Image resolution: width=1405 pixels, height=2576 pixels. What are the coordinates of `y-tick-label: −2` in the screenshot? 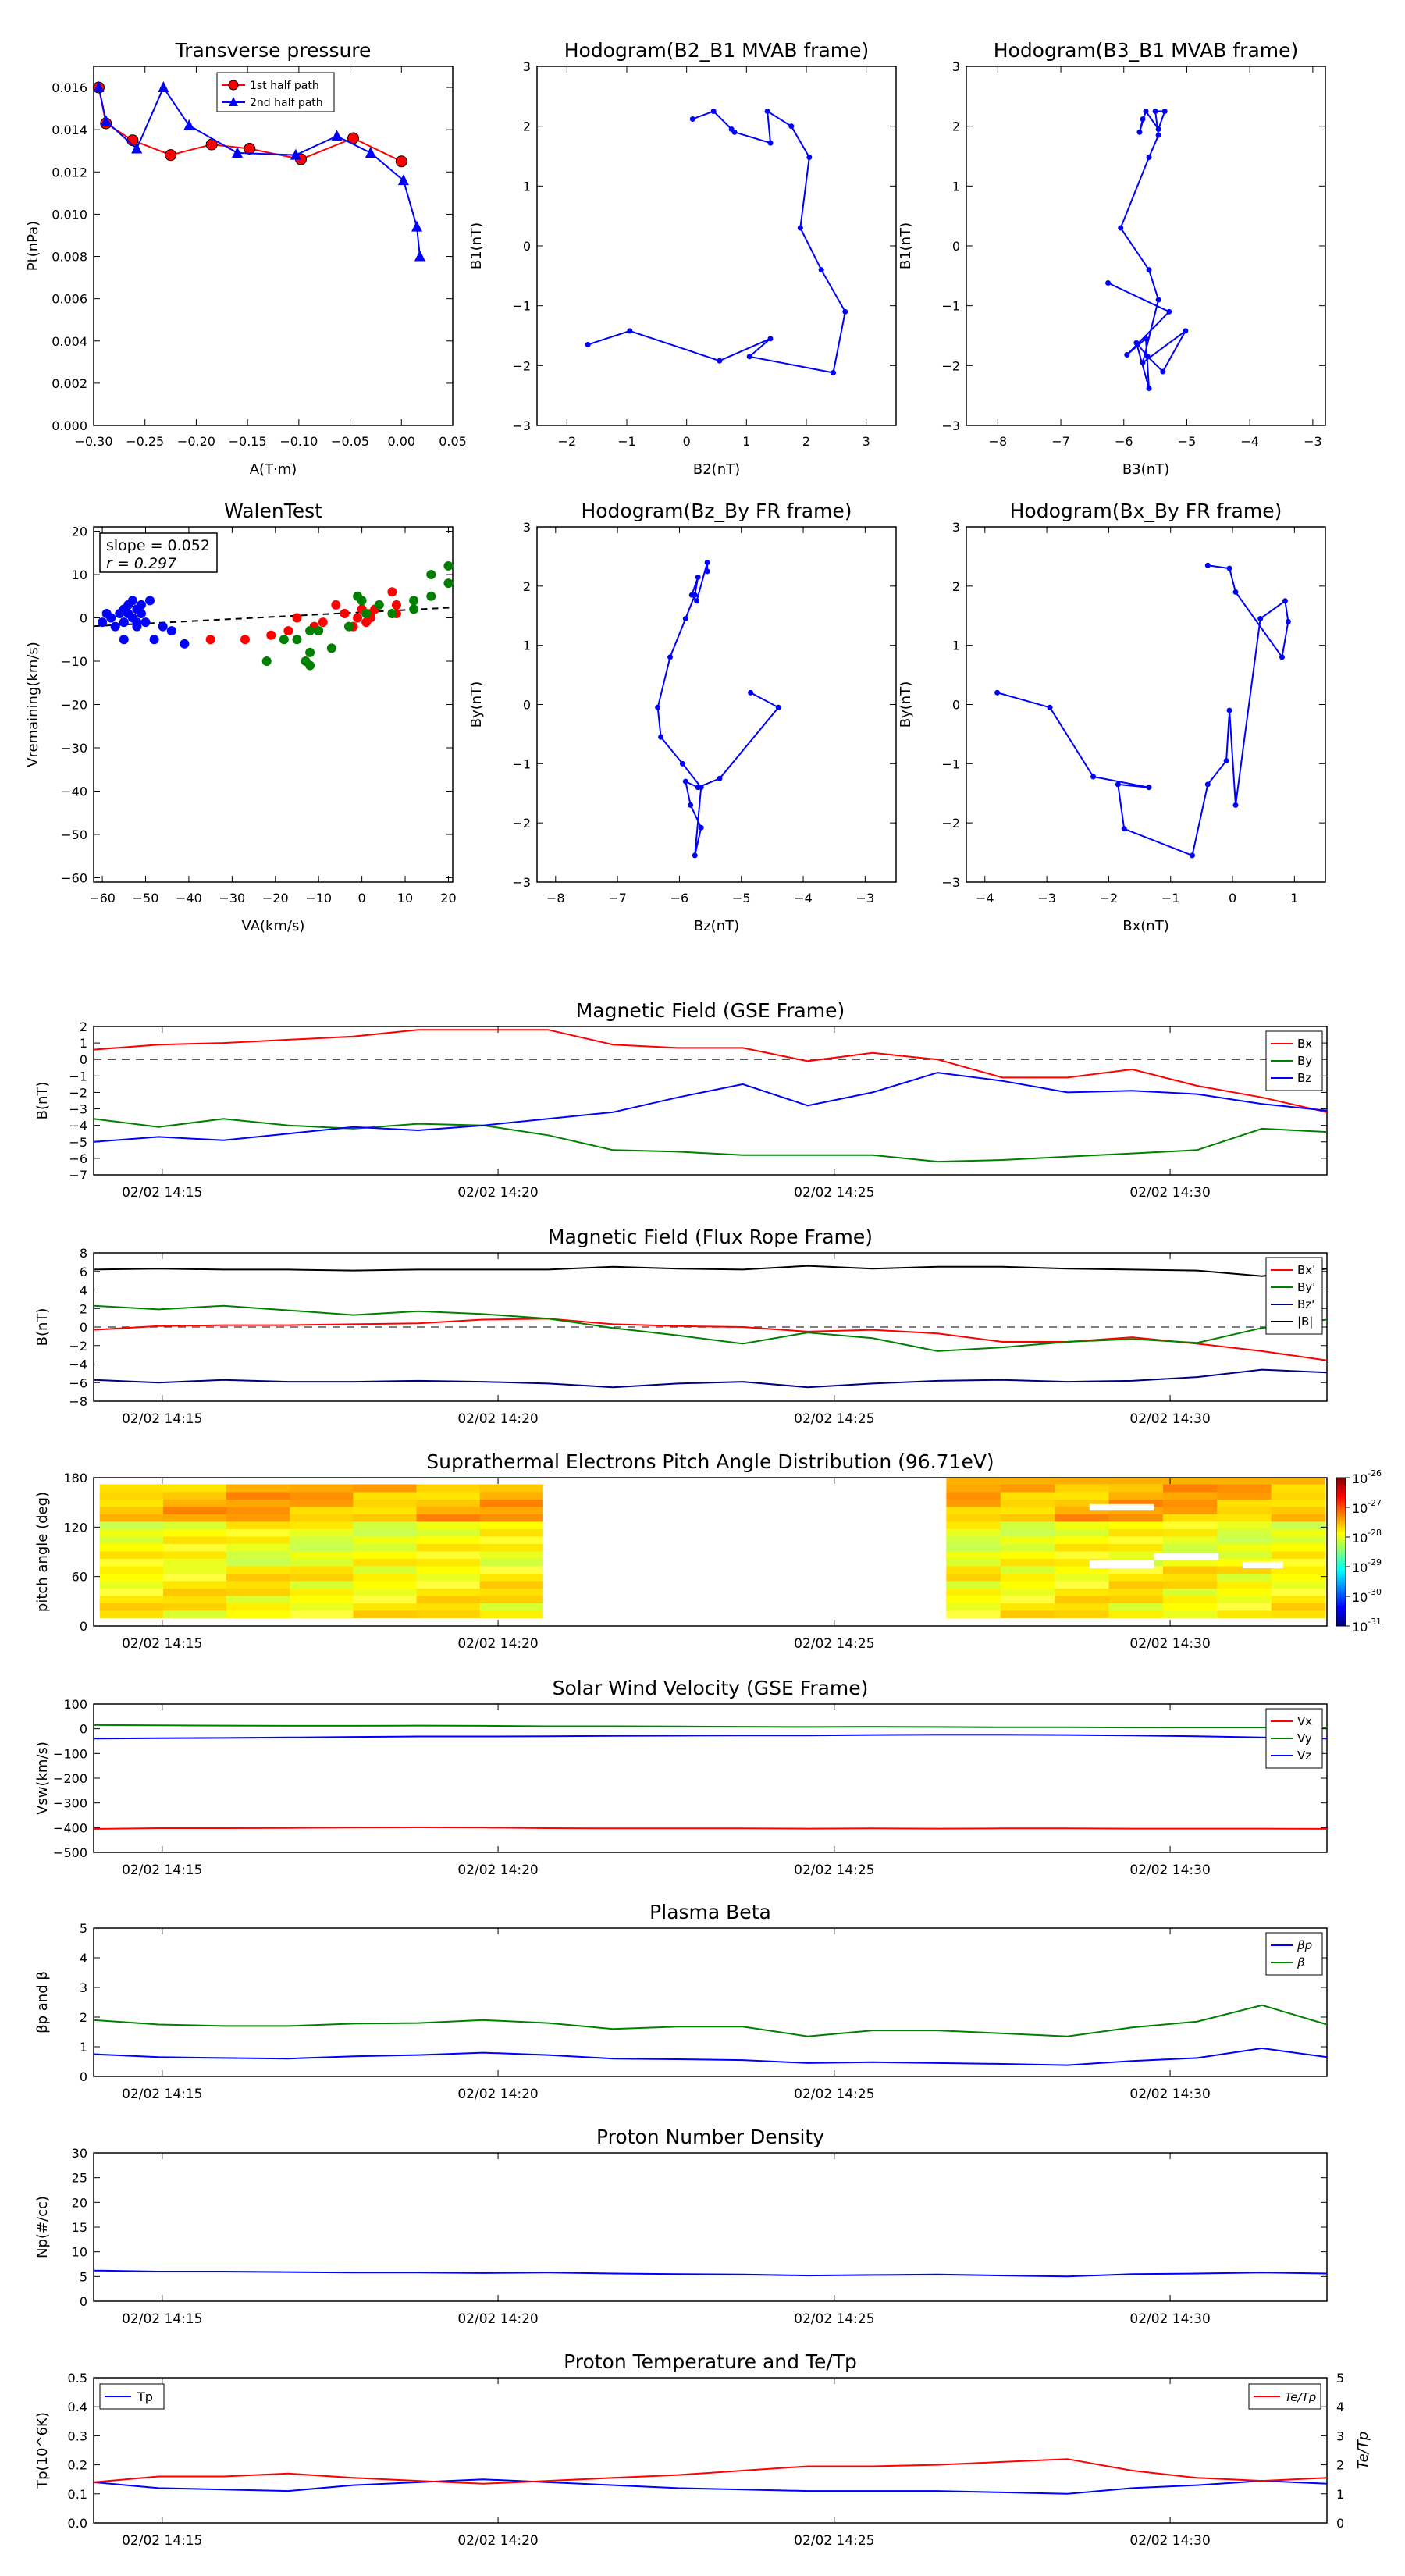 It's located at (951, 365).